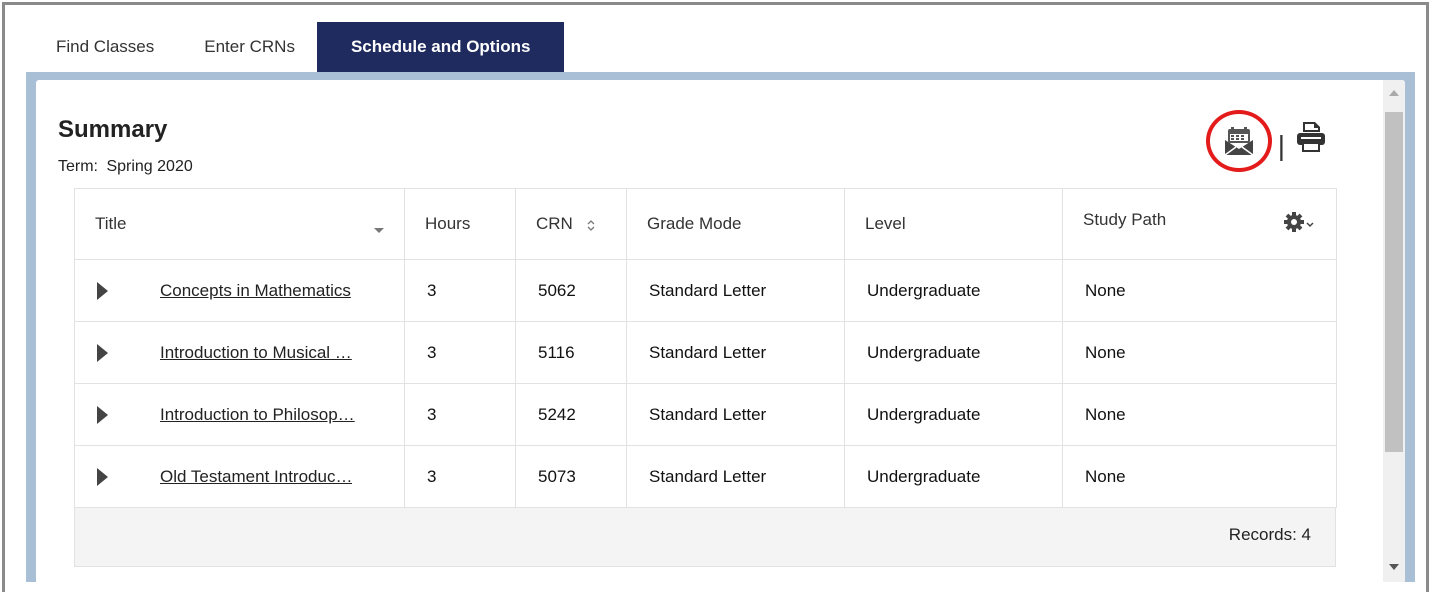 Image resolution: width=1437 pixels, height=597 pixels. Describe the element at coordinates (149, 166) in the screenshot. I see `term-value: Spring 2020` at that location.